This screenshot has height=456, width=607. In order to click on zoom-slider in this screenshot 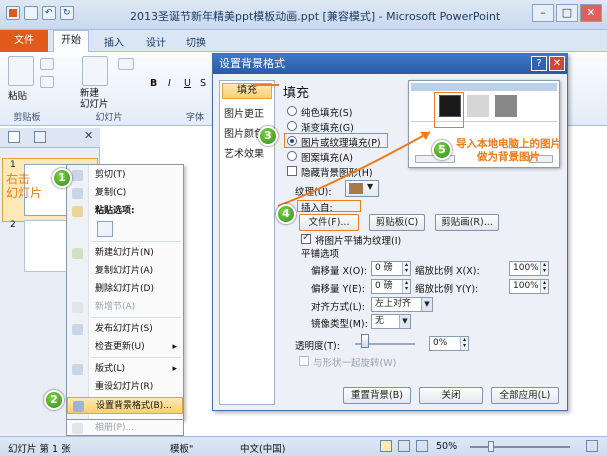, I will do `click(520, 447)`.